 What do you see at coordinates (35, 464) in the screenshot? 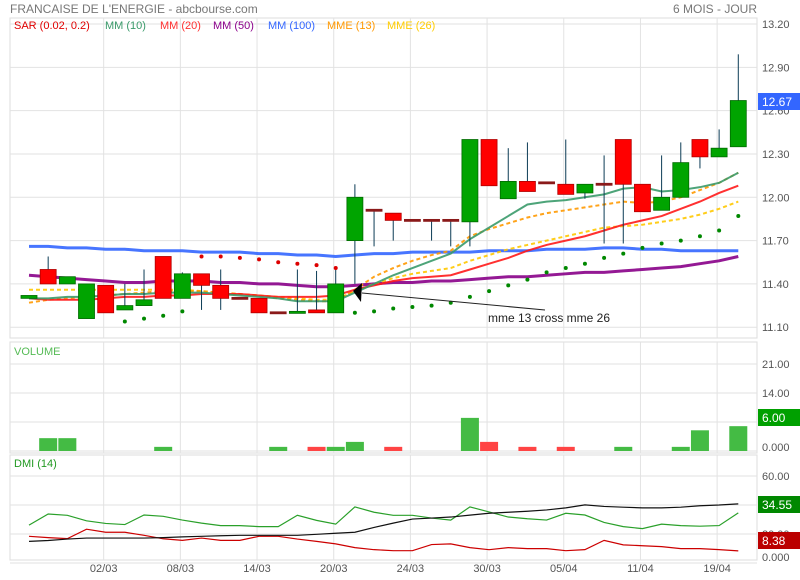
I see `dmi-title: DMI (14)` at bounding box center [35, 464].